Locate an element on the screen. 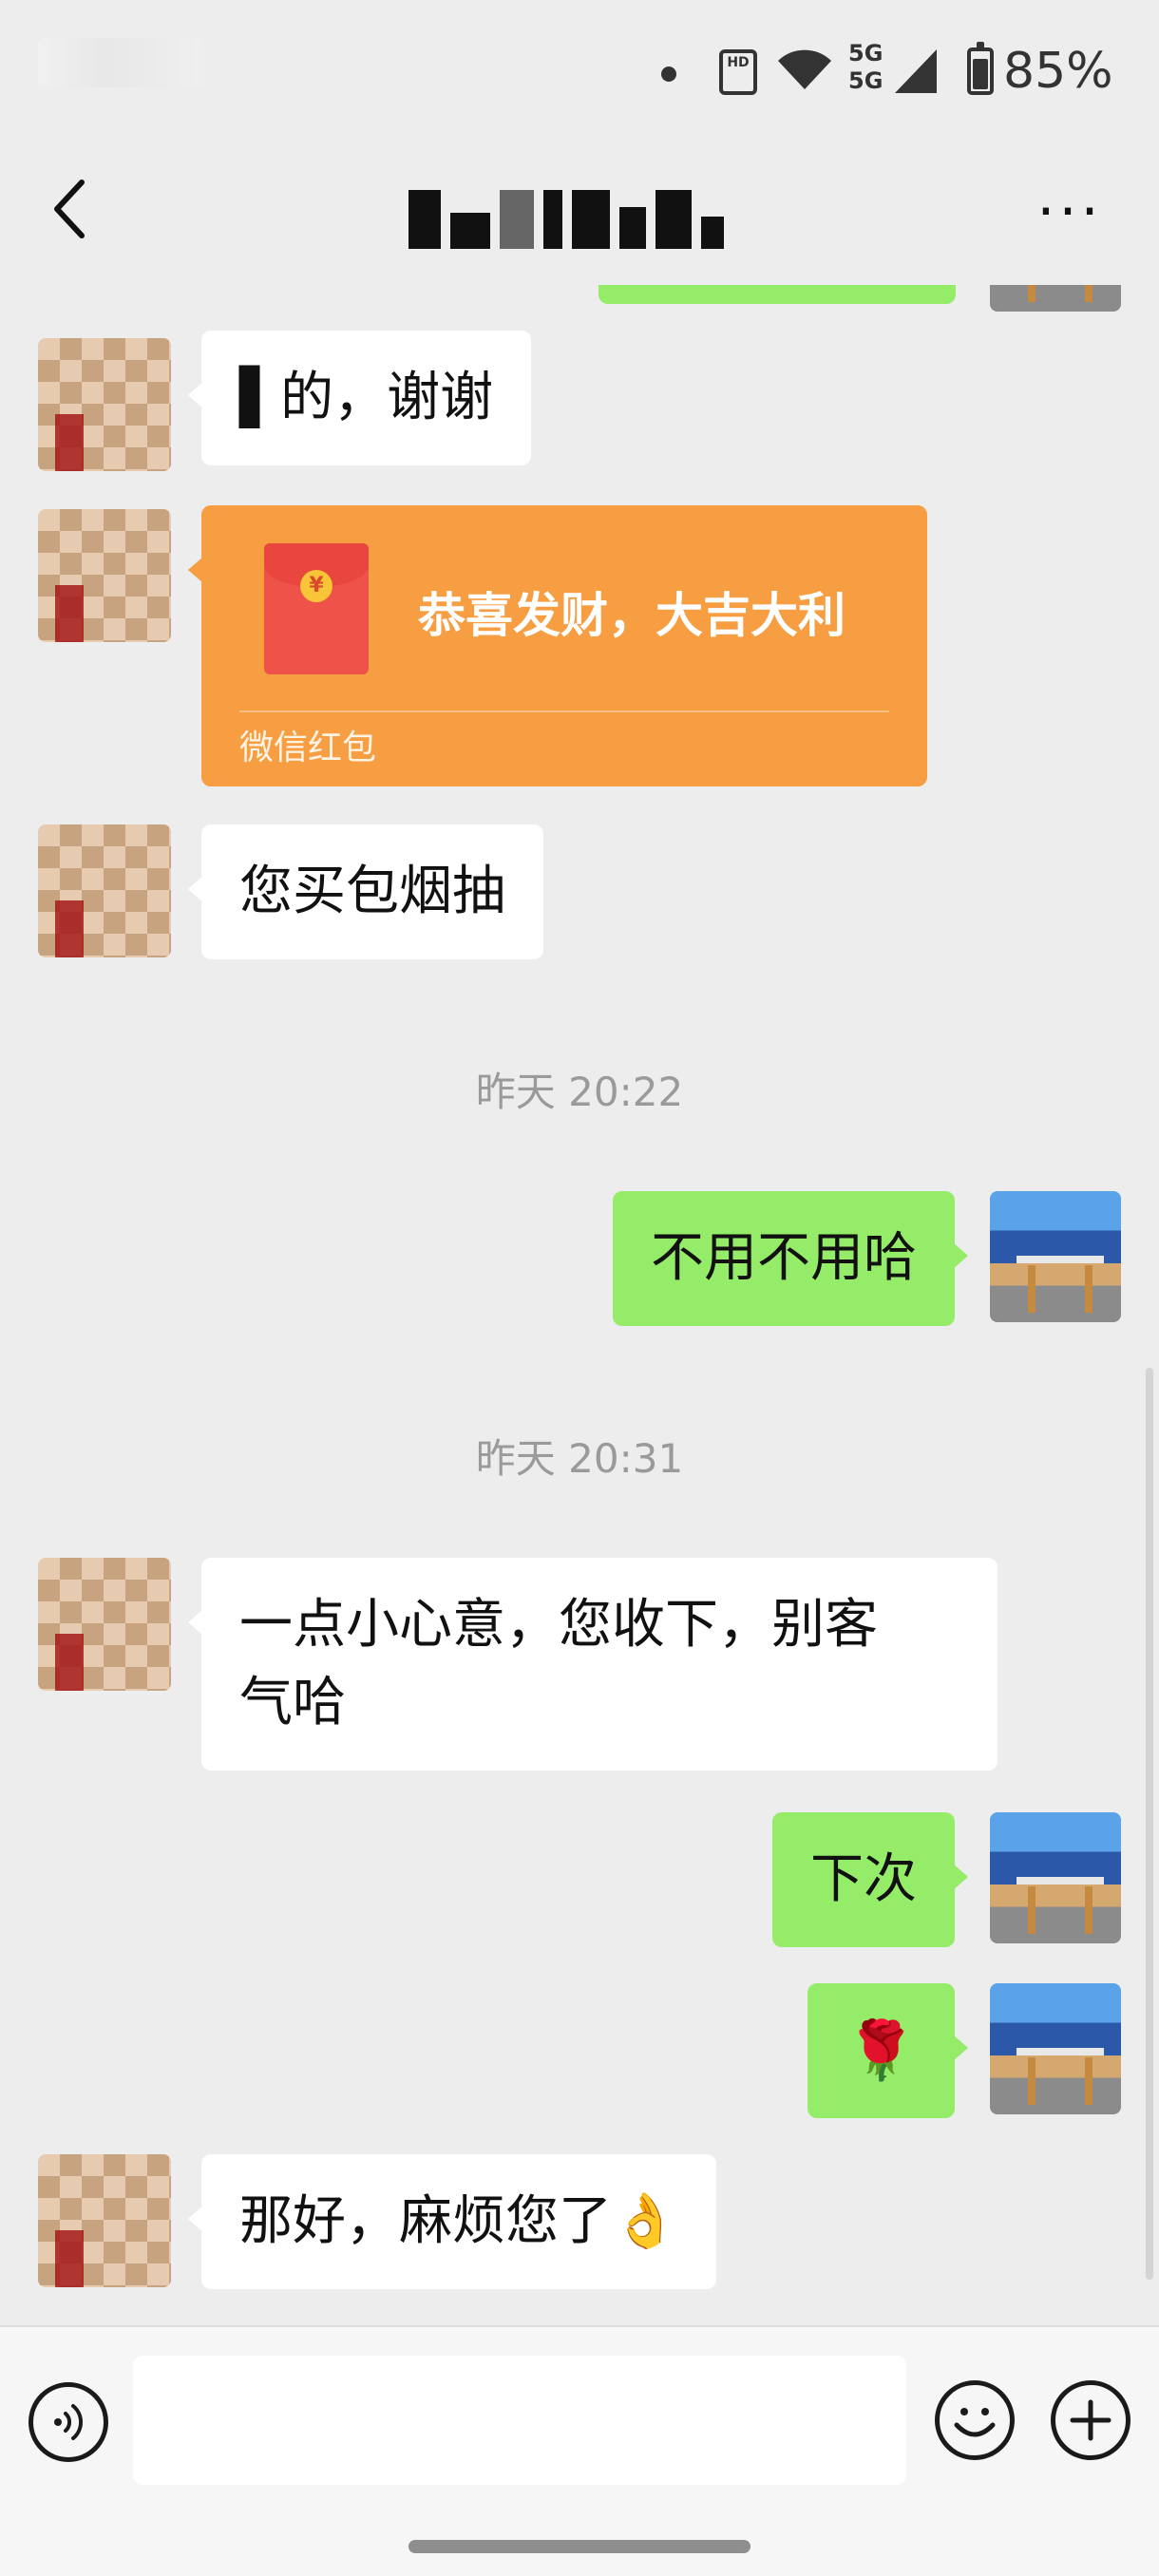 The height and width of the screenshot is (2576, 1159). chat-header: ··· is located at coordinates (579, 213).